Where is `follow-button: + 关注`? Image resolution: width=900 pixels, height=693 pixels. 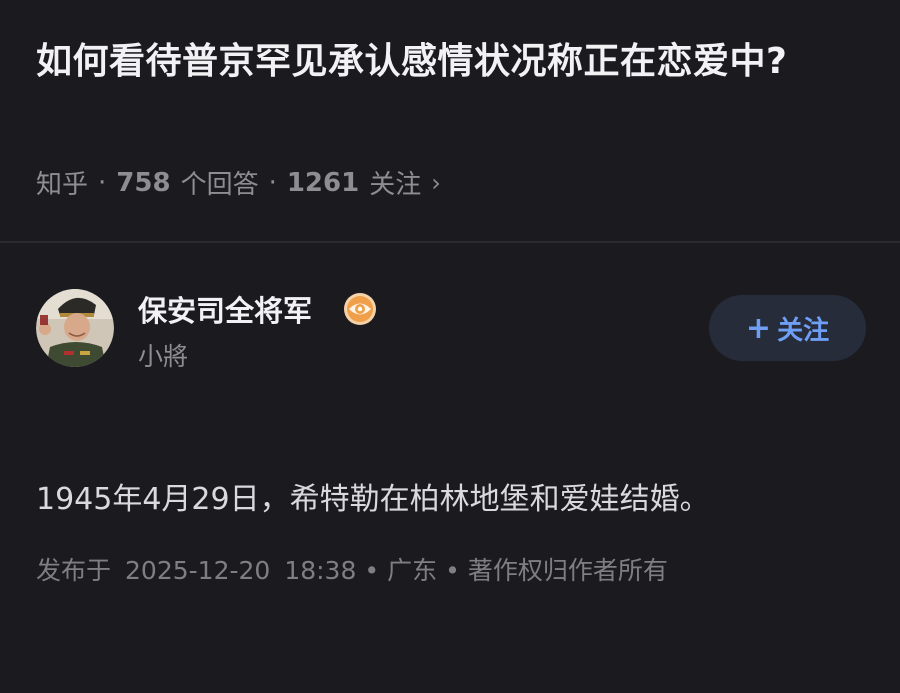 follow-button: + 关注 is located at coordinates (787, 328).